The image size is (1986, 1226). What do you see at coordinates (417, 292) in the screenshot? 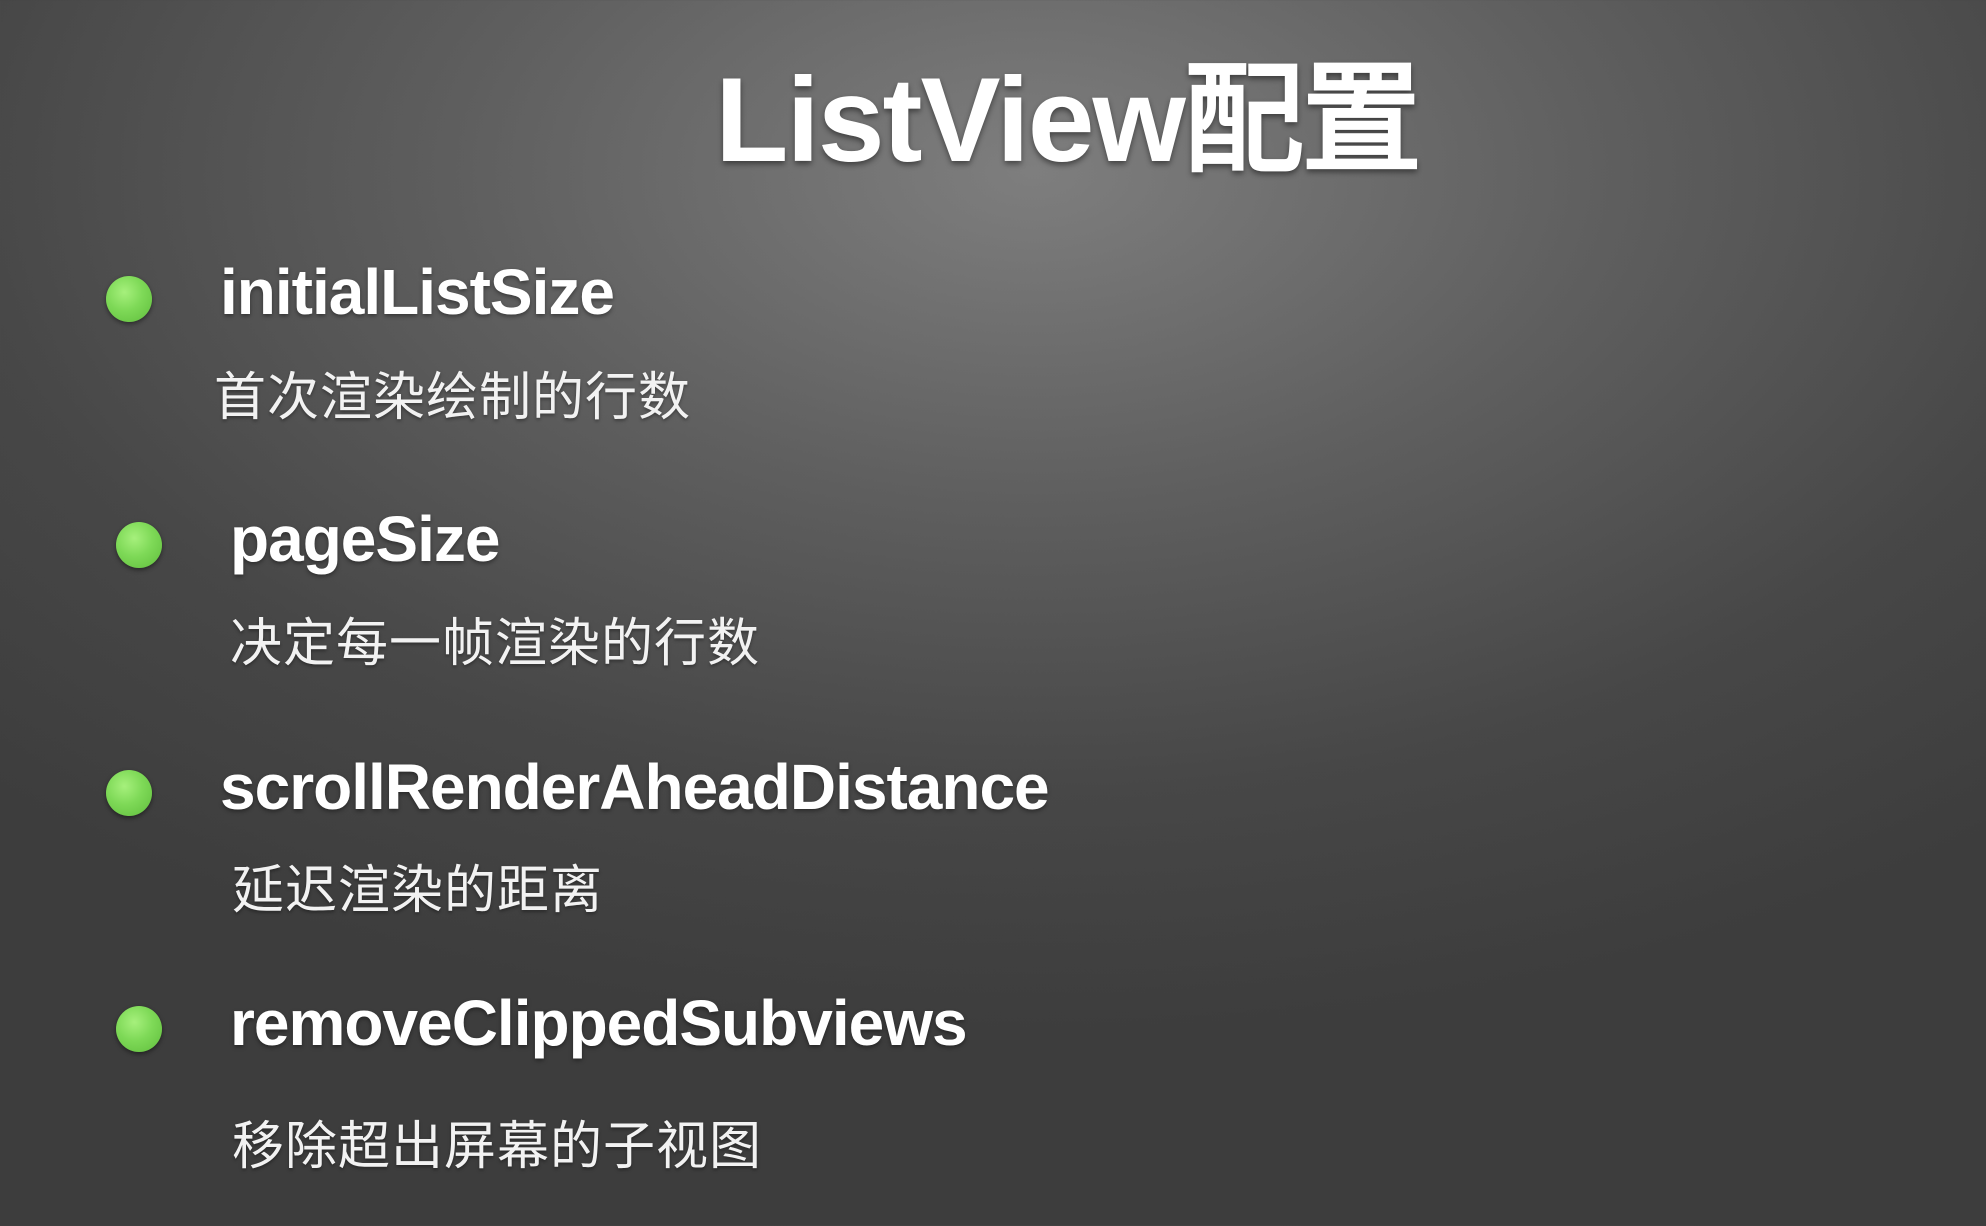
I see `item-name: initialListSize` at bounding box center [417, 292].